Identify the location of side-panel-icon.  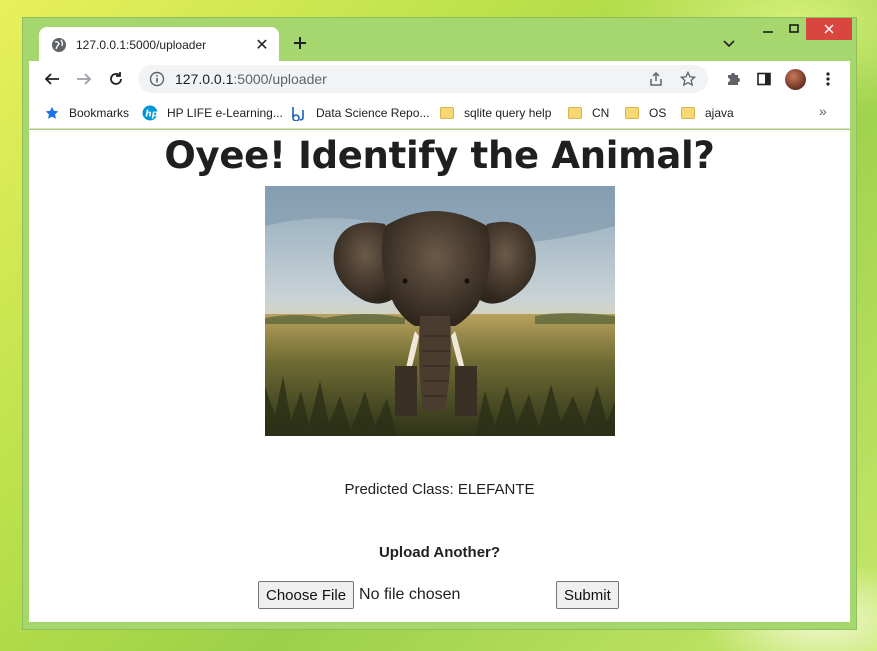
(764, 79).